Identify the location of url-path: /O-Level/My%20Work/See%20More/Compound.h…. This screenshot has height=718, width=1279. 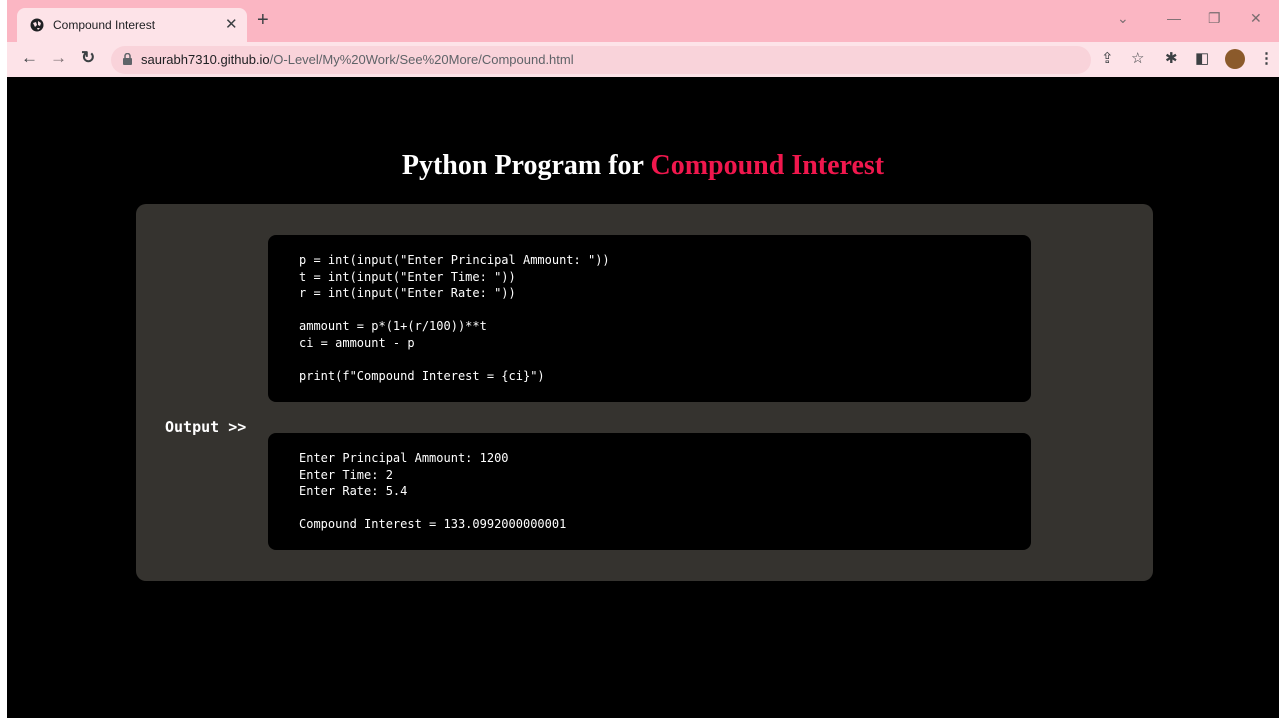
(421, 59).